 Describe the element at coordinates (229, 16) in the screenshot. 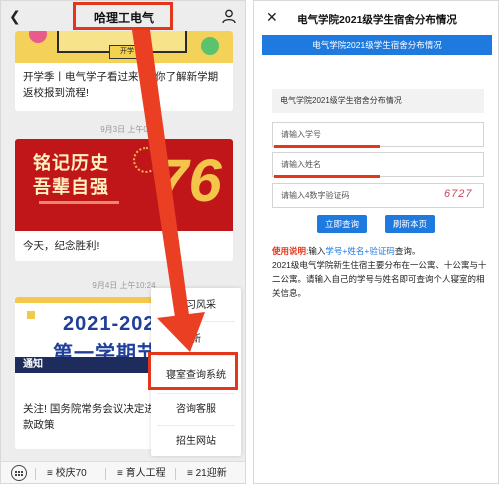

I see `user-icon` at that location.